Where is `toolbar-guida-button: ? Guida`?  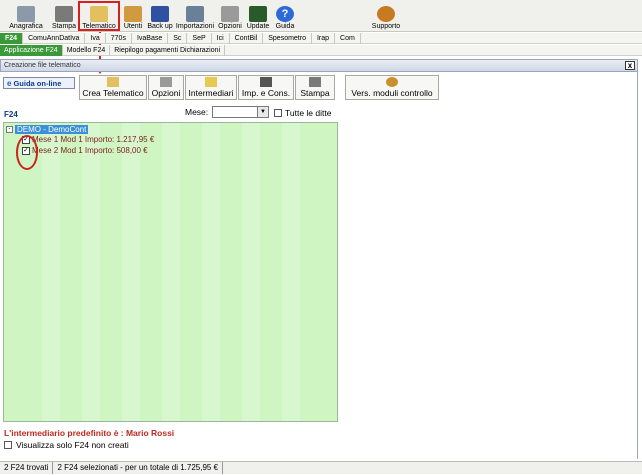 toolbar-guida-button: ? Guida is located at coordinates (285, 16).